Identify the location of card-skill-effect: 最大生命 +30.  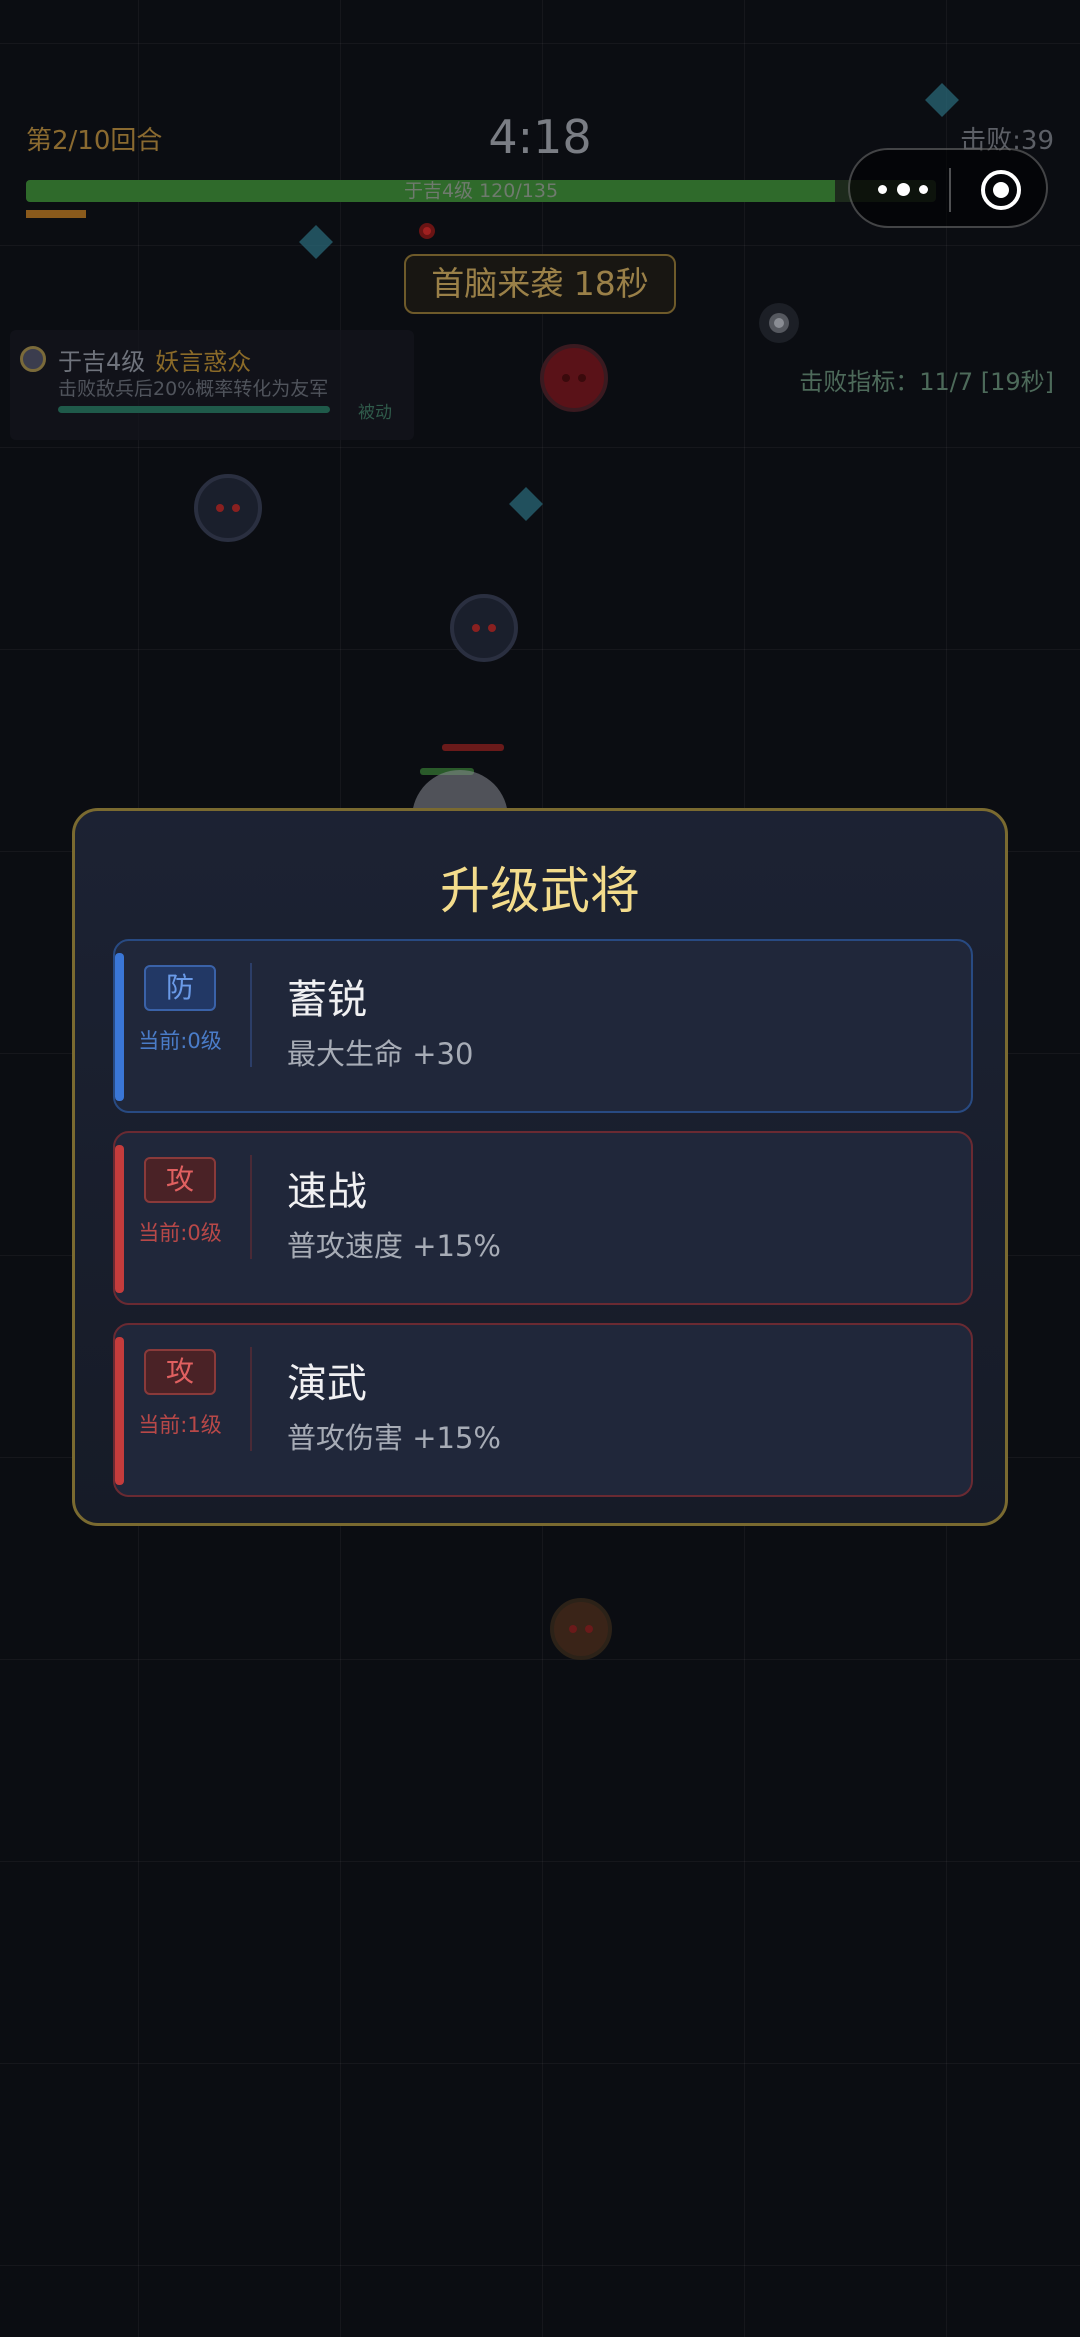
(380, 1054).